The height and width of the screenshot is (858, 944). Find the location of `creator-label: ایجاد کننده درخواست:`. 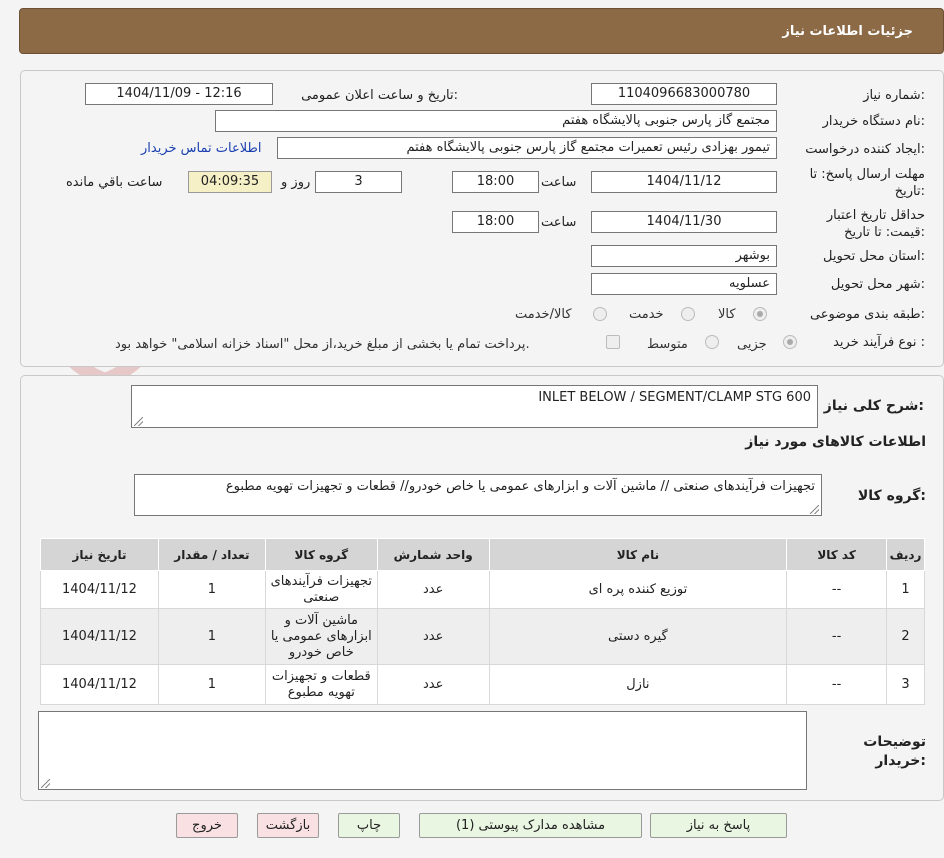

creator-label: ایجاد کننده درخواست: is located at coordinates (865, 149).